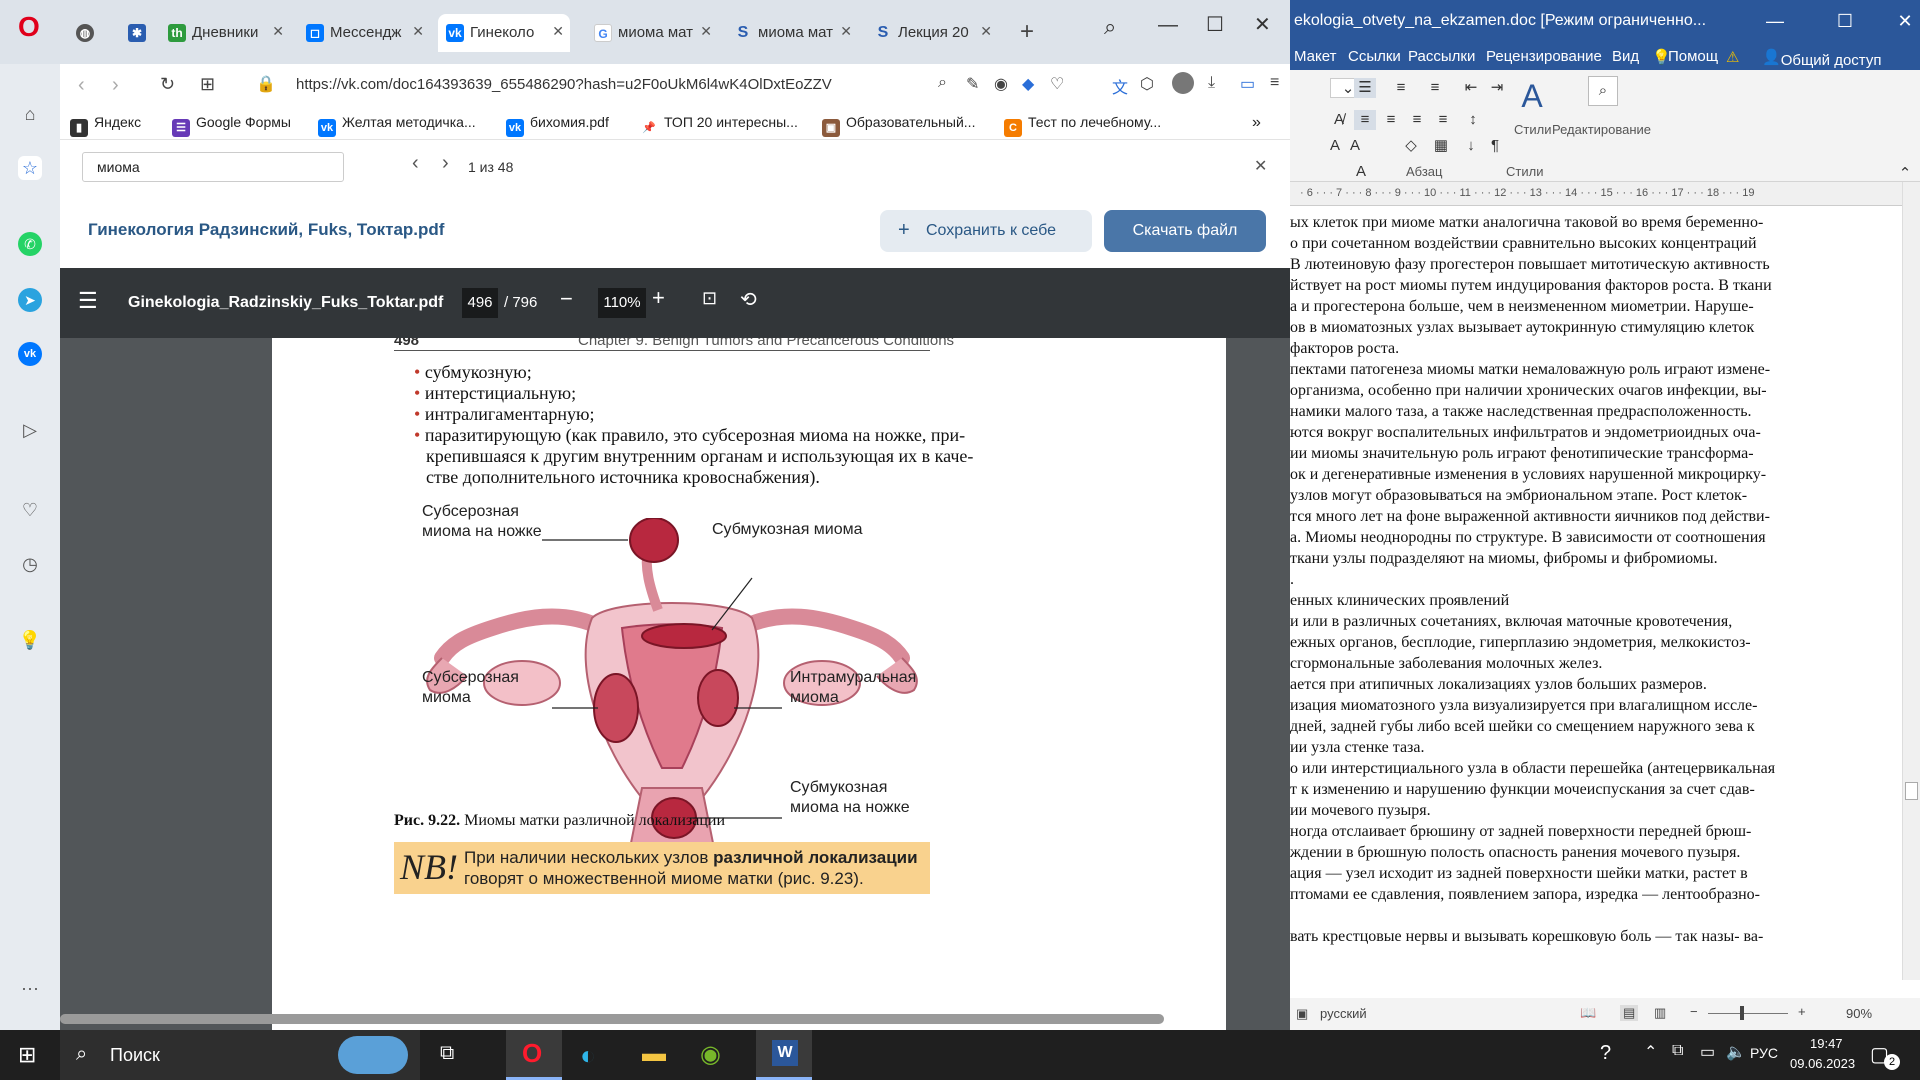 Image resolution: width=1920 pixels, height=1080 pixels. What do you see at coordinates (266, 84) in the screenshot?
I see `lock-icon: 🔒` at bounding box center [266, 84].